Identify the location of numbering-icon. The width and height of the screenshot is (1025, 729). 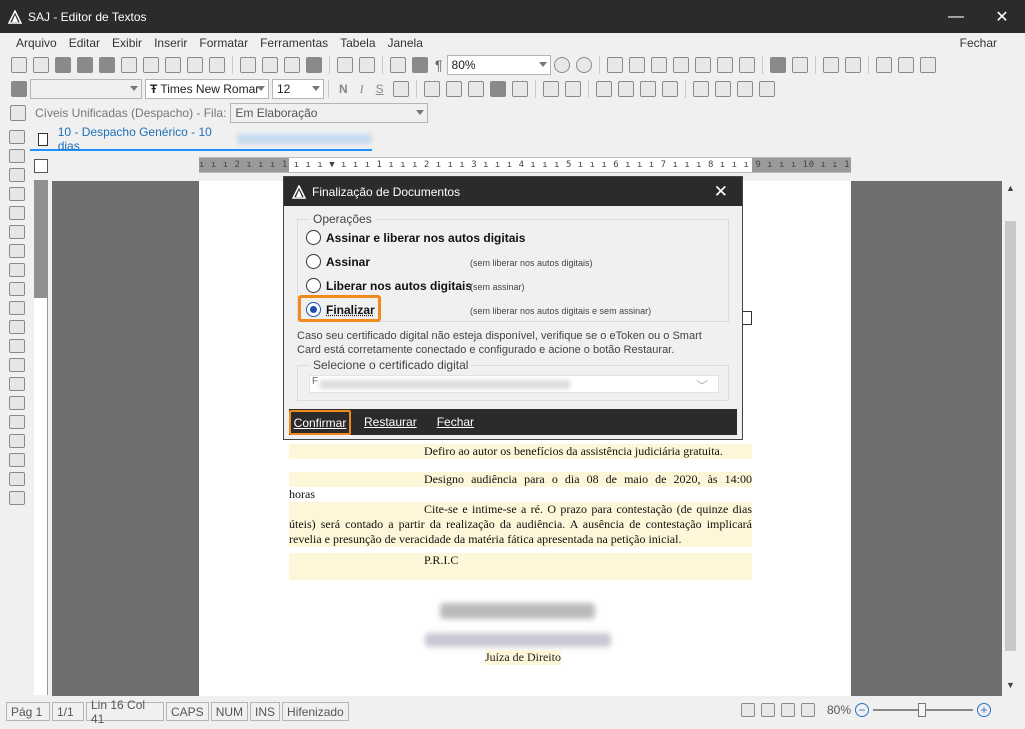
(572, 89).